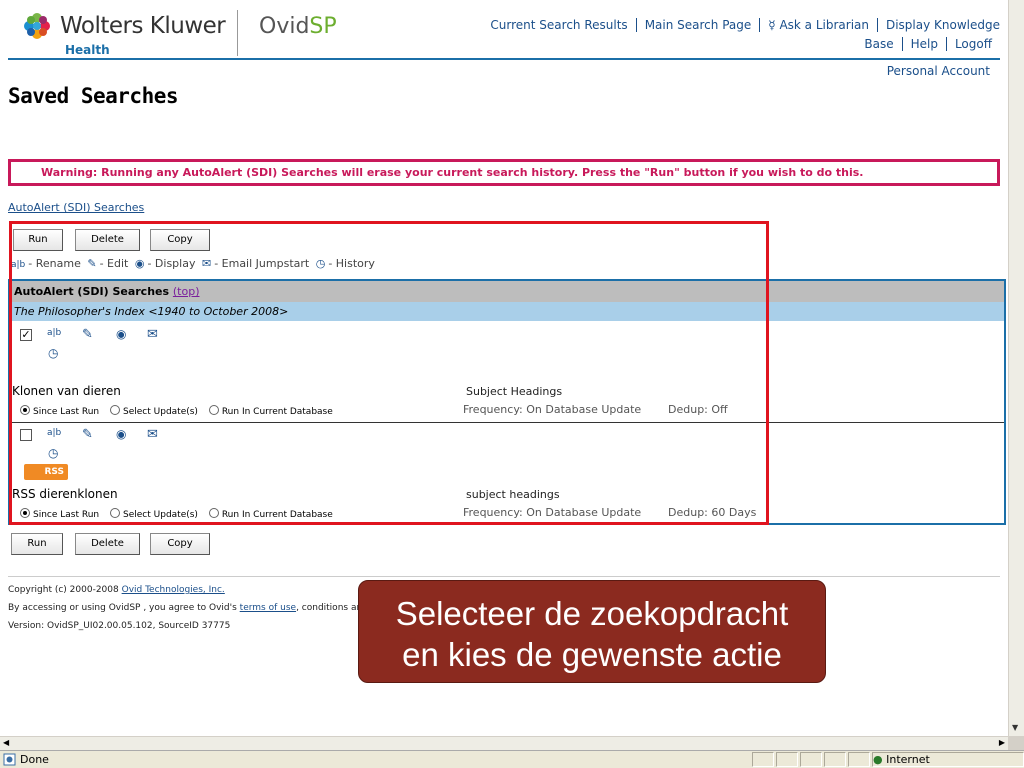  I want to click on globe-icon: ●, so click(878, 759).